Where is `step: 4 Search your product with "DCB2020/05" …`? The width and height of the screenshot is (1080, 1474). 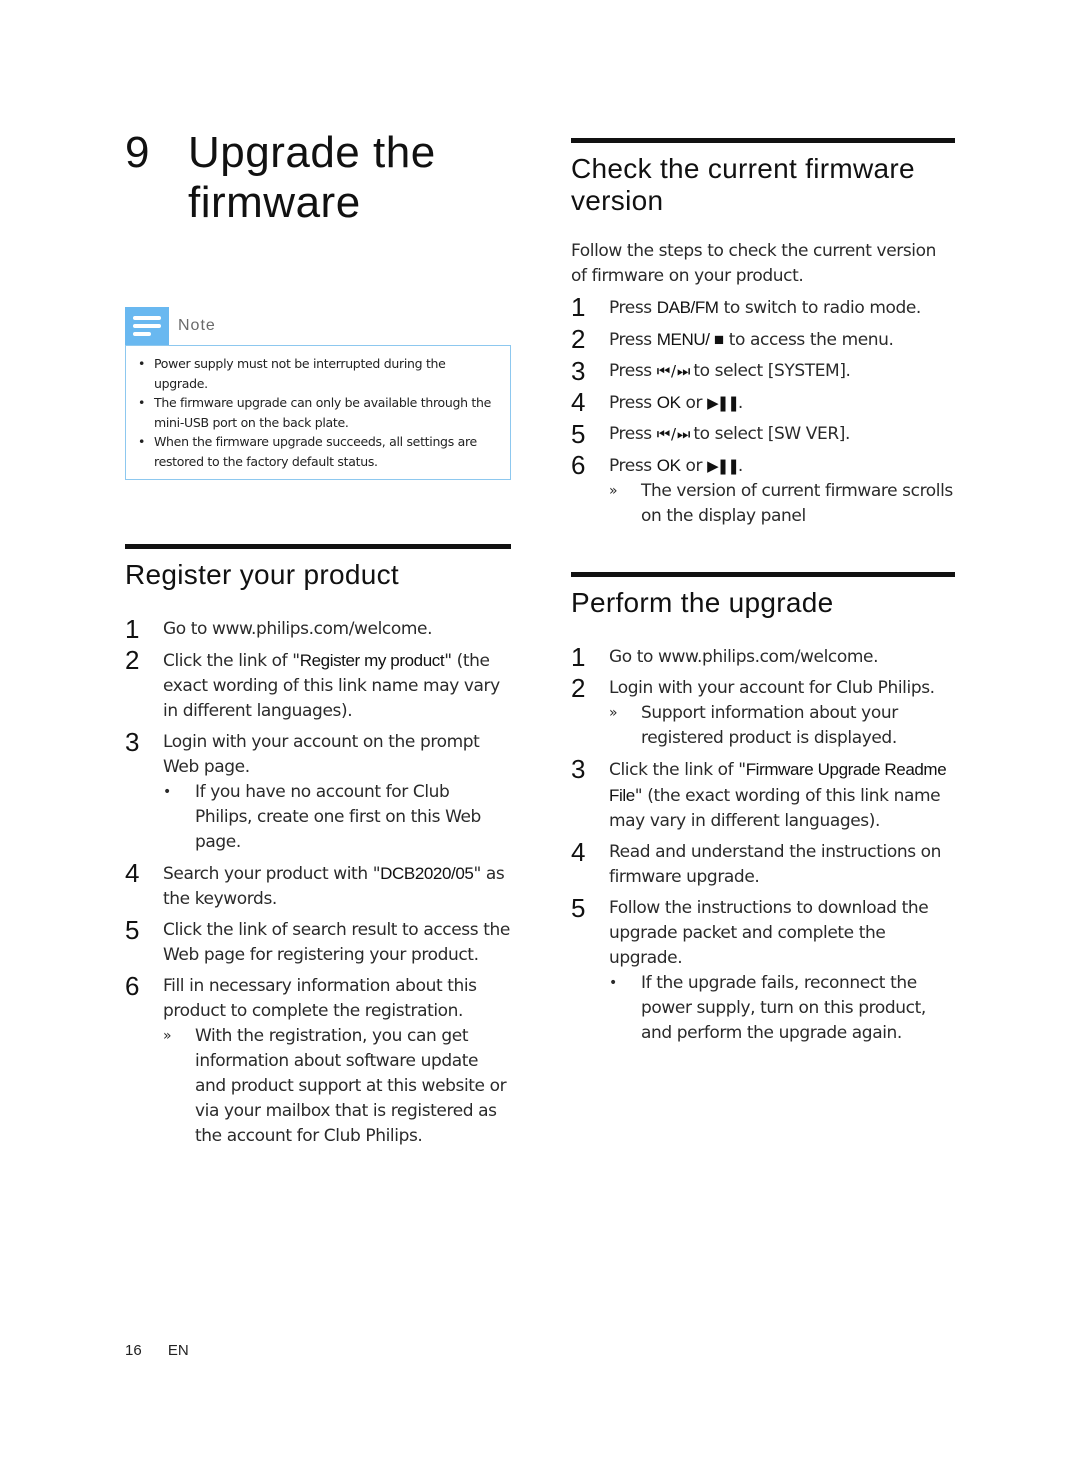
step: 4 Search your product with "DCB2020/05" … is located at coordinates (315, 883).